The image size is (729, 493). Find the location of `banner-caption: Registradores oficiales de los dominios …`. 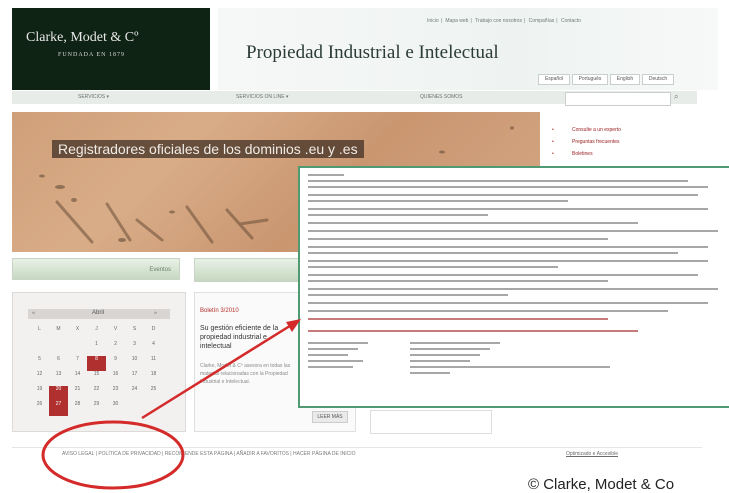

banner-caption: Registradores oficiales de los dominios … is located at coordinates (208, 149).